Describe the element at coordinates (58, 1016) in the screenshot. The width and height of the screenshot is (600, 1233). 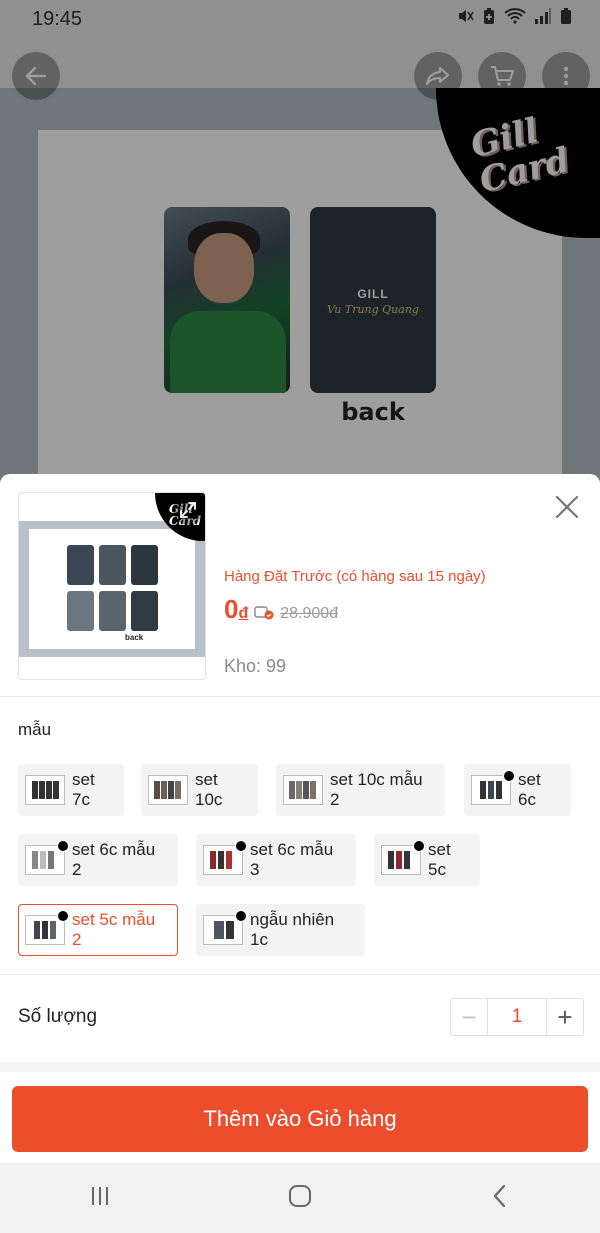
I see `quantity-label: Số lượng` at that location.